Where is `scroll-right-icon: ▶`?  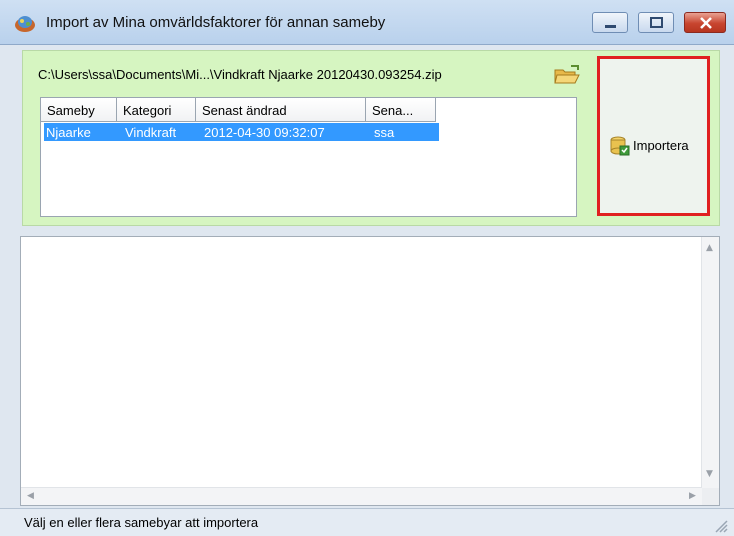
scroll-right-icon: ▶ is located at coordinates (692, 496).